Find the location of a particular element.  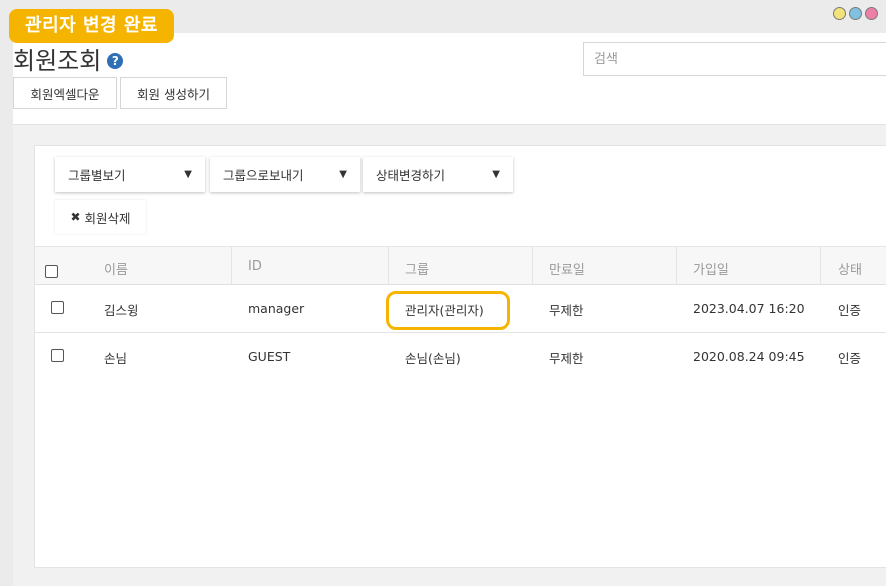

column-header-joined: 가입일 is located at coordinates (711, 268).